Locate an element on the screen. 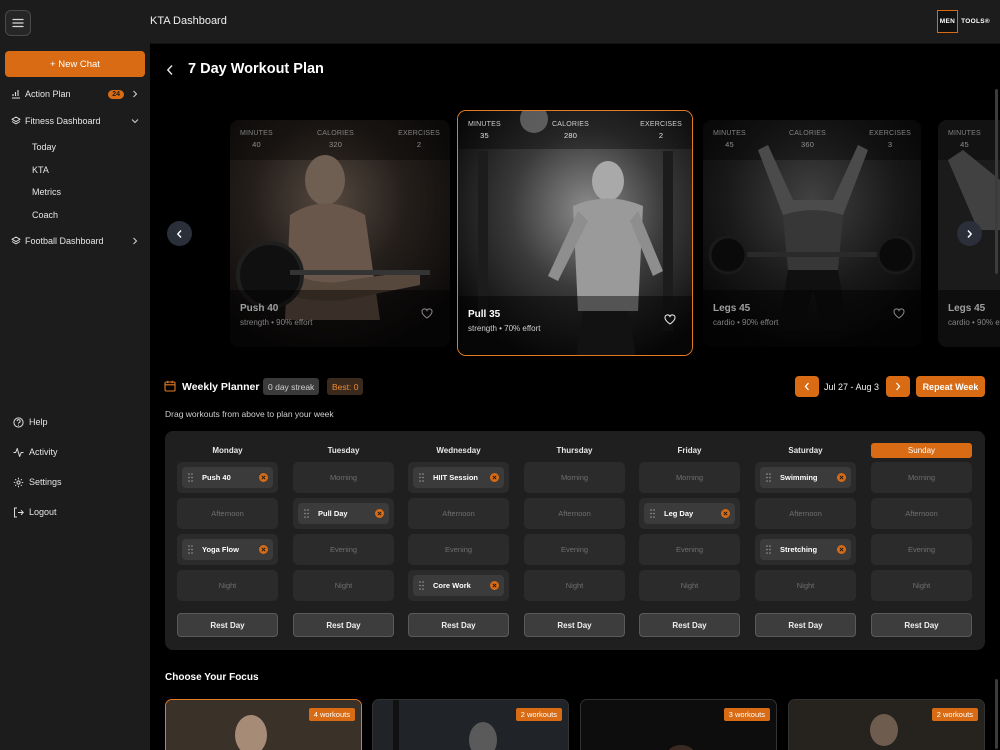  workout-stats: MINUTES 45 is located at coordinates (969, 139).